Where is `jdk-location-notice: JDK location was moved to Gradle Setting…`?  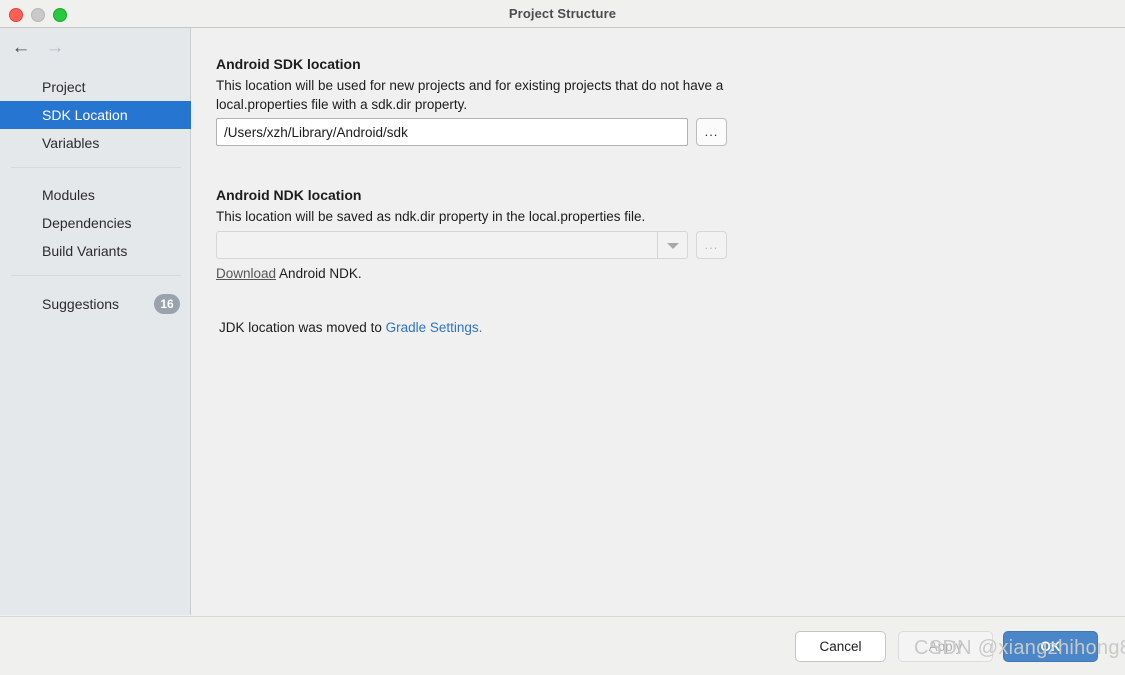
jdk-location-notice: JDK location was moved to Gradle Setting… is located at coordinates (350, 327).